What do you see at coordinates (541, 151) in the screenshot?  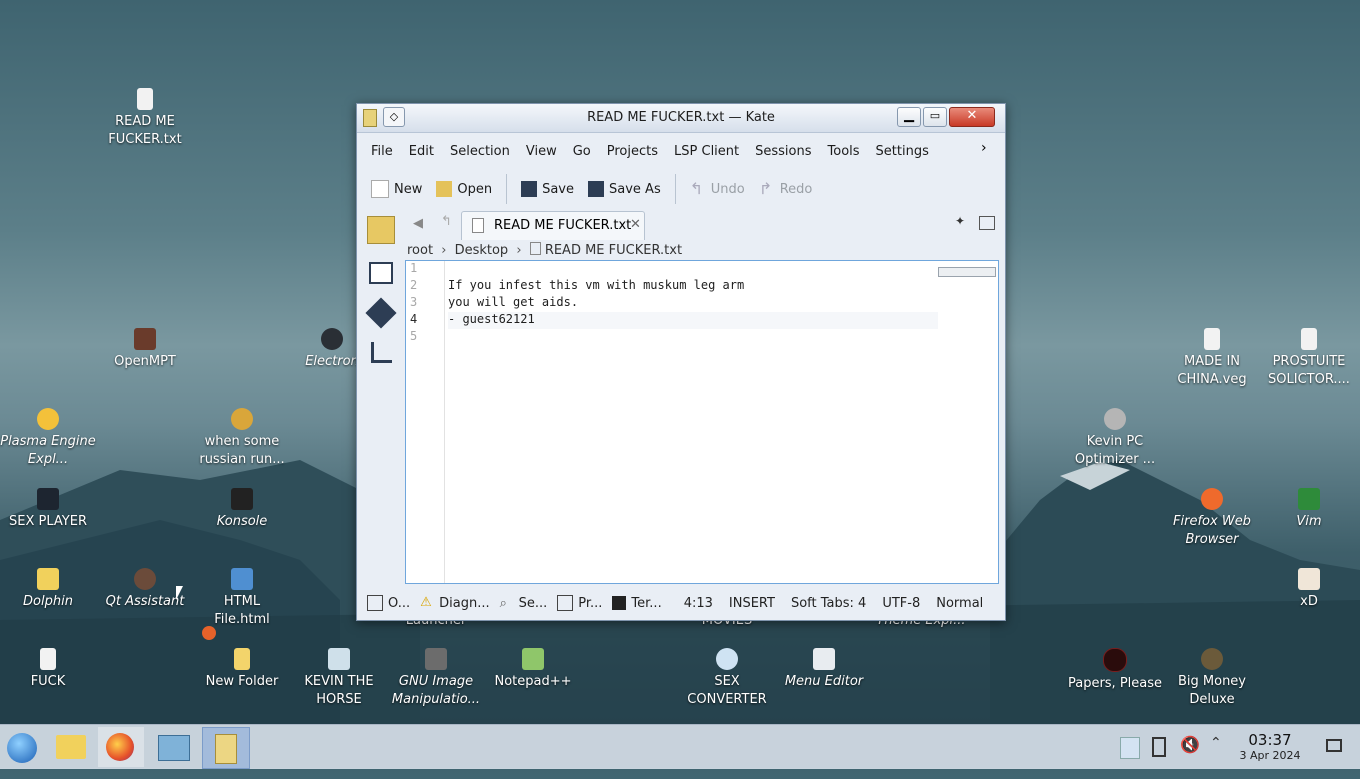 I see `menu-view: View` at bounding box center [541, 151].